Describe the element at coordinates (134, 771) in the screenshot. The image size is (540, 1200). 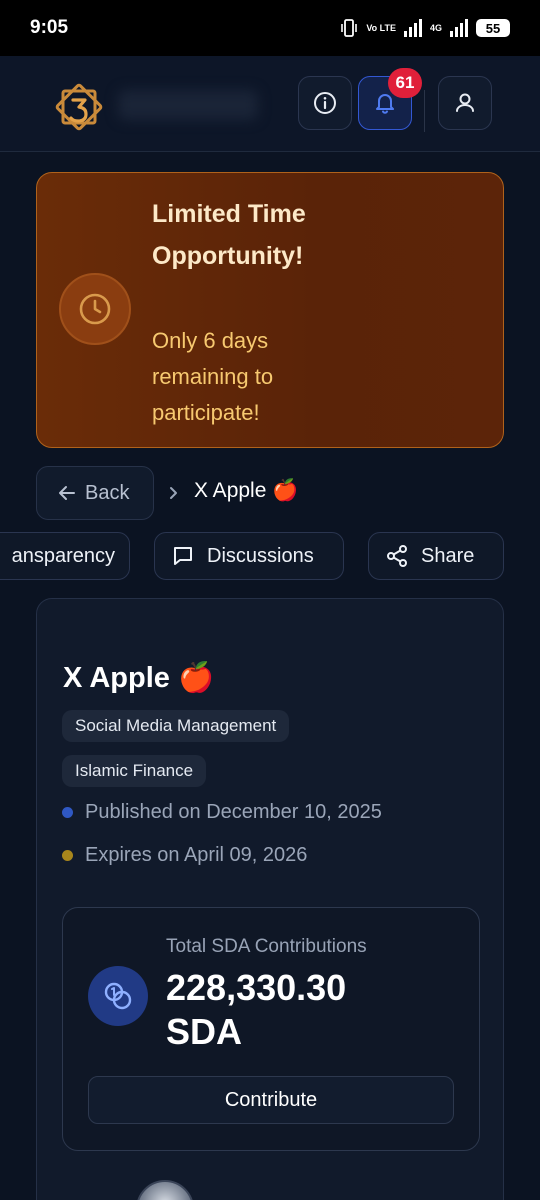
I see `category-tag: Islamic Finance` at that location.